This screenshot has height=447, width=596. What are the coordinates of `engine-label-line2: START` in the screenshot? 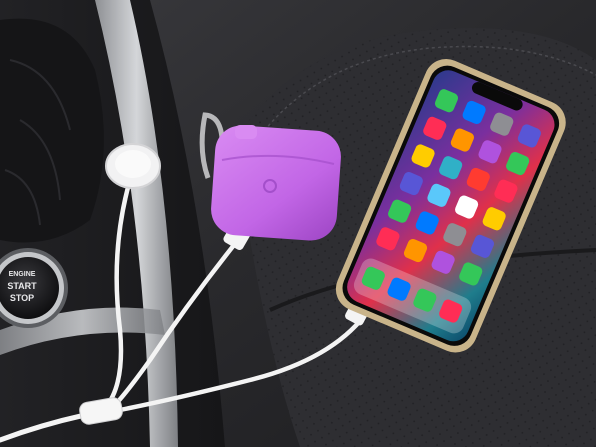 It's located at (22, 286).